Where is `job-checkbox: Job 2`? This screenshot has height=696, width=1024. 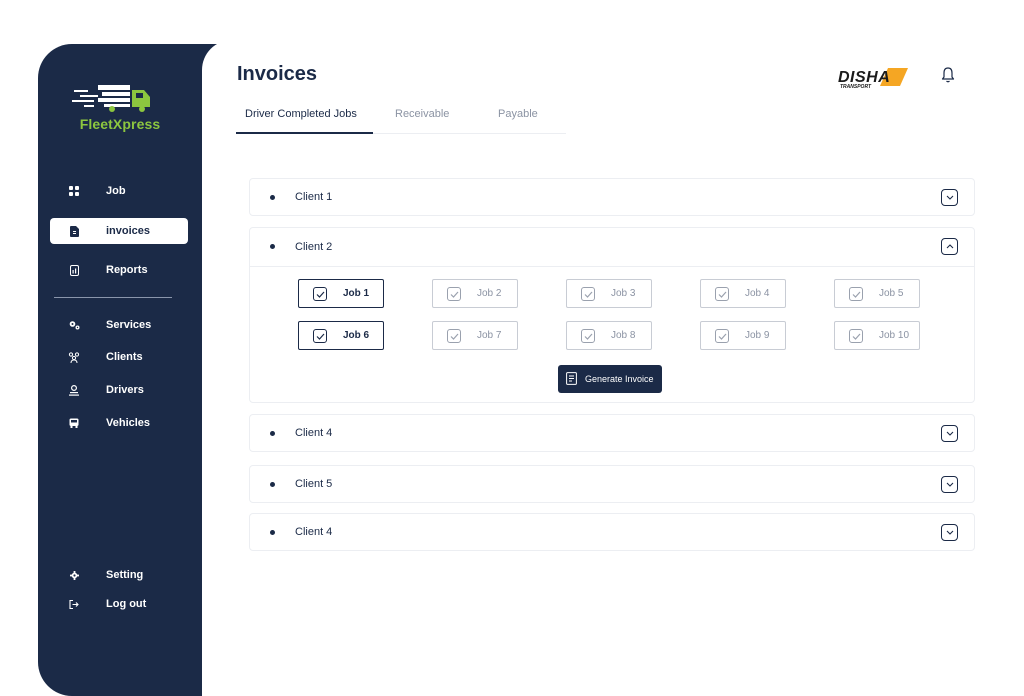
job-checkbox: Job 2 is located at coordinates (475, 293).